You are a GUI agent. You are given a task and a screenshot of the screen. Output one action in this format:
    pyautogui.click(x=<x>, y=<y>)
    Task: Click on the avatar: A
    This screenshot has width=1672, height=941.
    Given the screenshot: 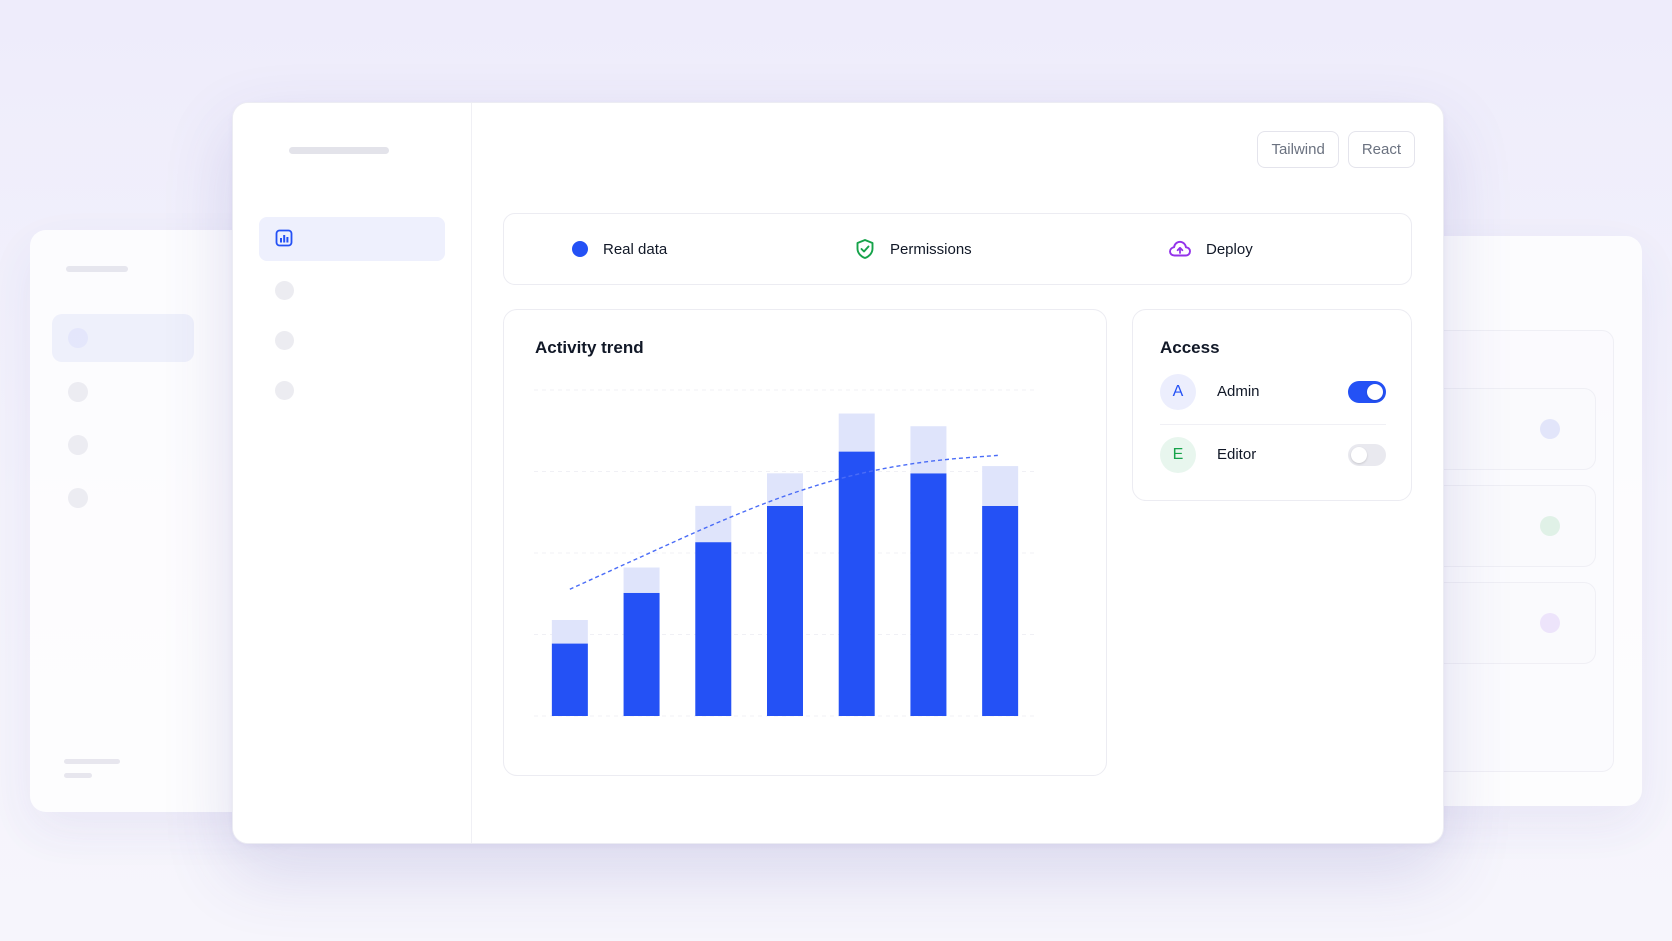 What is the action you would take?
    pyautogui.click(x=1178, y=392)
    